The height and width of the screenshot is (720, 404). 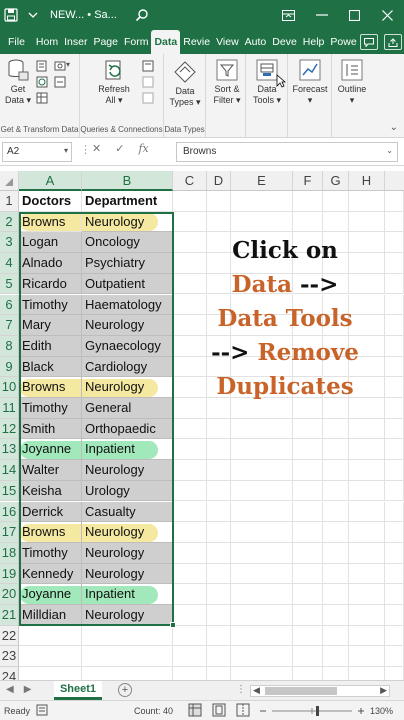 What do you see at coordinates (50, 181) in the screenshot?
I see `column-header-a: A` at bounding box center [50, 181].